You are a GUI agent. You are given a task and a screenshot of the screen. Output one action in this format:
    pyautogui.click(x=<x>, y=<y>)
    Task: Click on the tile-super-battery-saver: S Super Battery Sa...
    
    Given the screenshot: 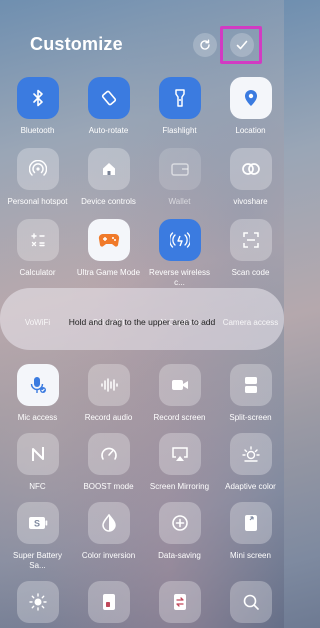 What is the action you would take?
    pyautogui.click(x=37, y=536)
    